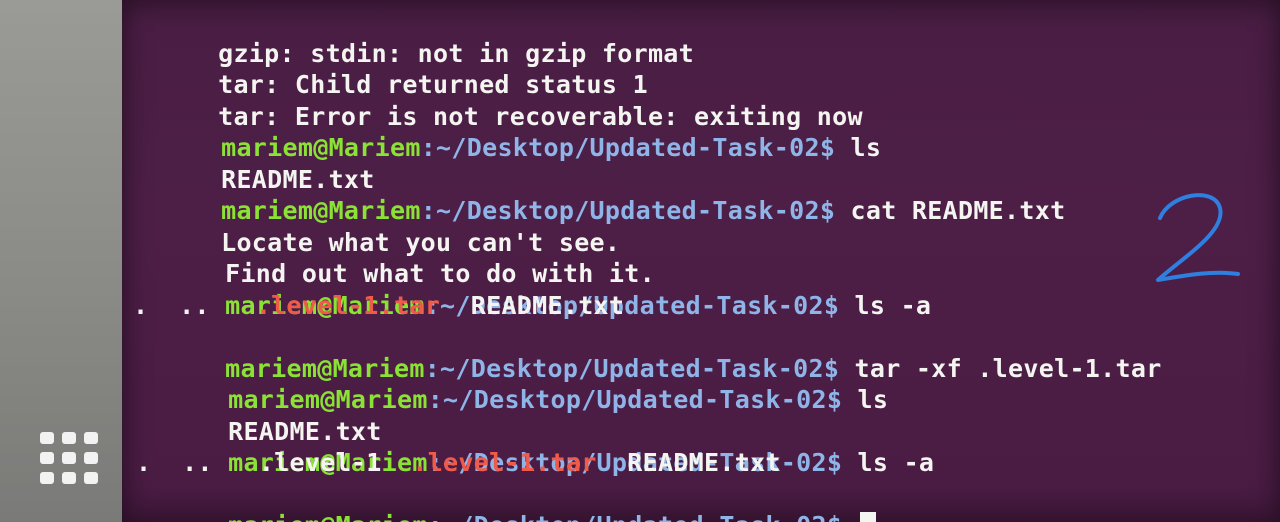 Image resolution: width=1280 pixels, height=522 pixels. I want to click on command-text: tar -xf .level-1.tar, so click(1000, 368).